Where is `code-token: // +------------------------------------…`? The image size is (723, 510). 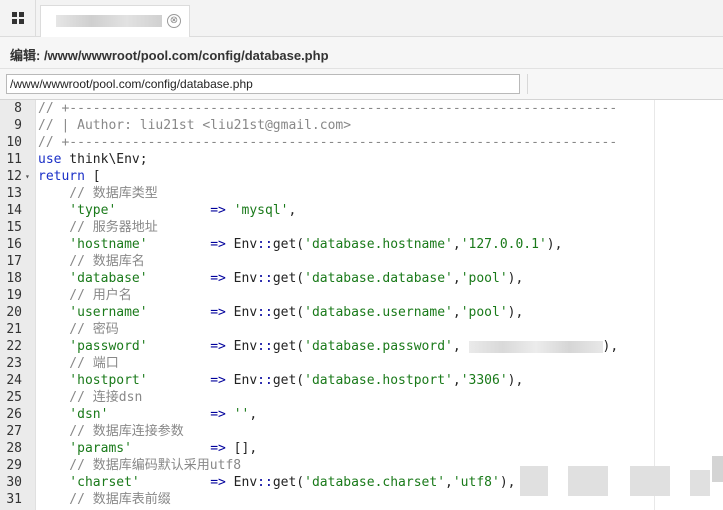 code-token: // +------------------------------------… is located at coordinates (328, 142).